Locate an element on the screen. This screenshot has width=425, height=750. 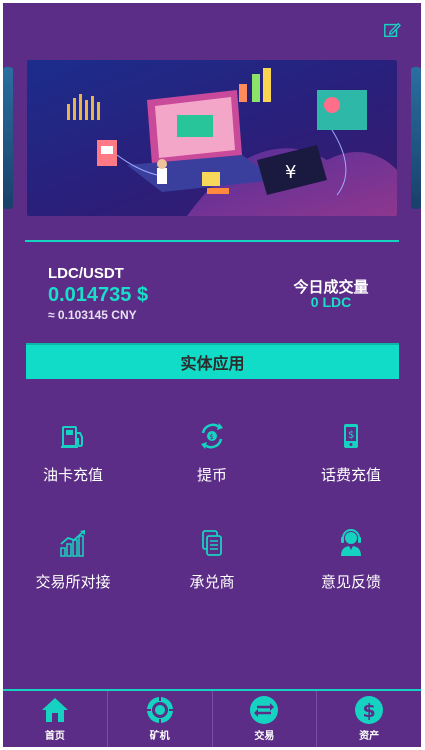
feature-phone-recharge: $ 话费充值 is located at coordinates (351, 453).